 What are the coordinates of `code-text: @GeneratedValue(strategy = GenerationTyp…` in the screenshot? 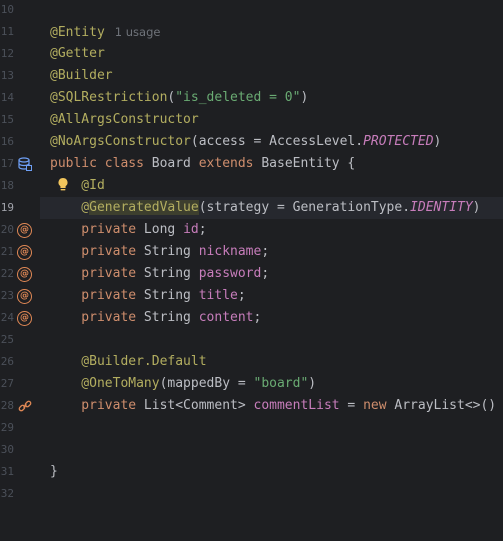 It's located at (265, 208).